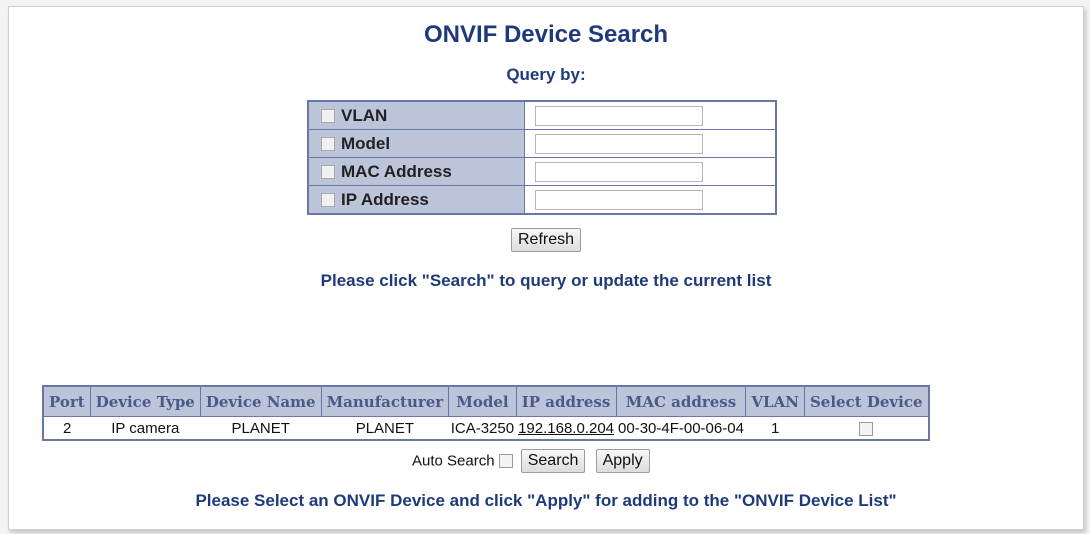 This screenshot has width=1090, height=534. What do you see at coordinates (505, 461) in the screenshot?
I see `auto-search-checkbox` at bounding box center [505, 461].